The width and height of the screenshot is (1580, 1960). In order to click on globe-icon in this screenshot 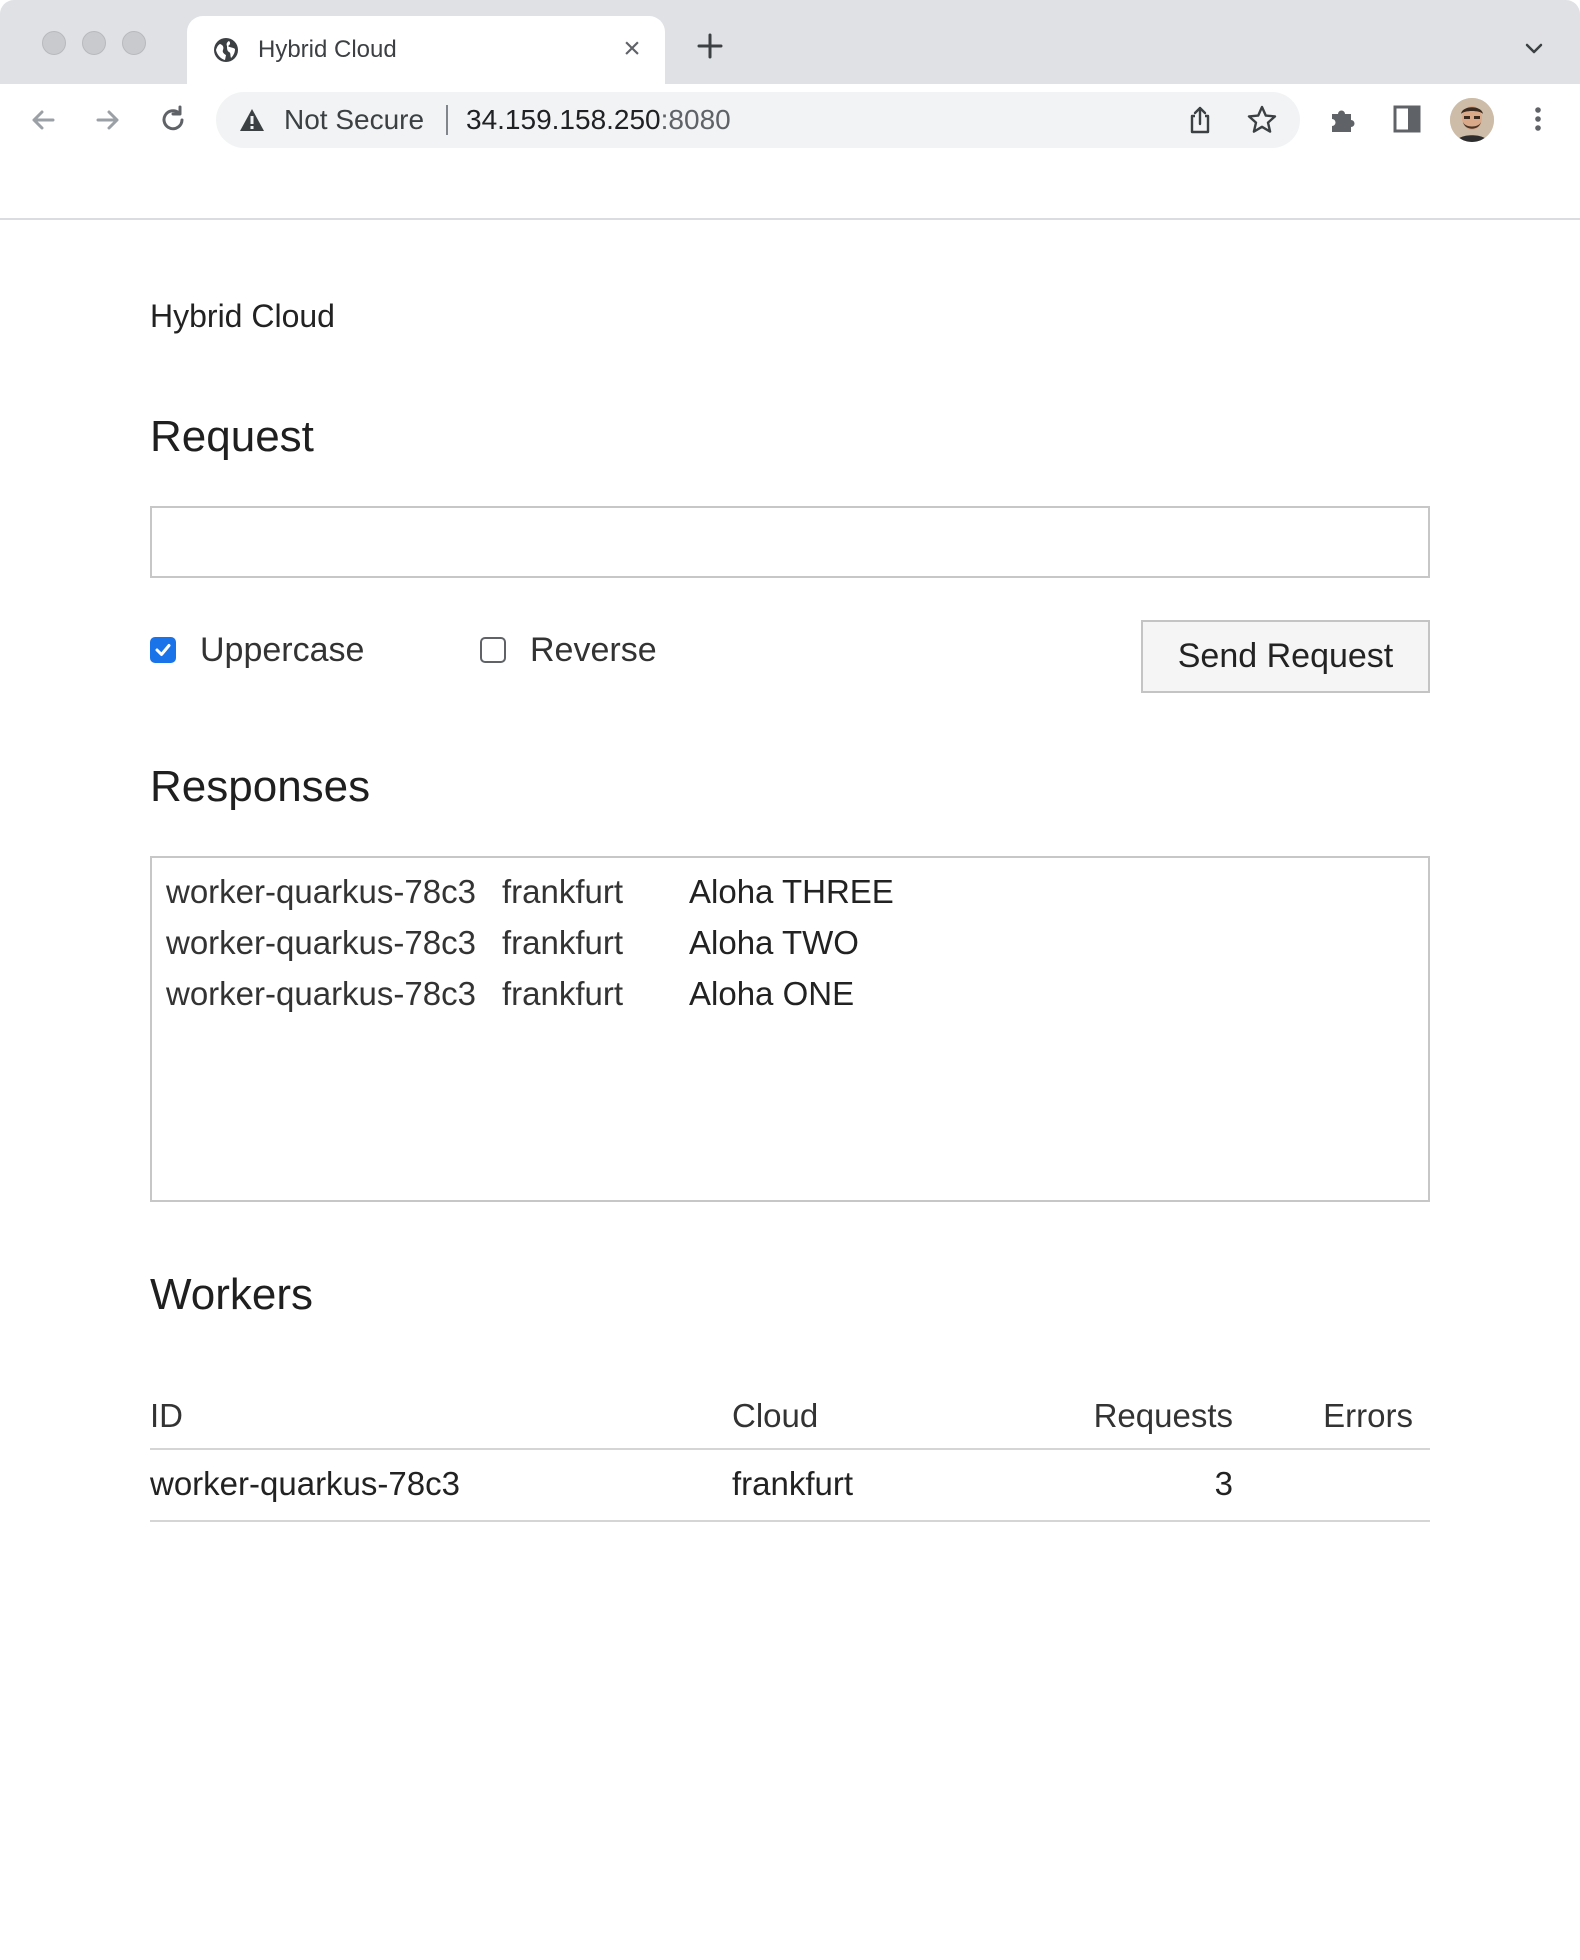, I will do `click(226, 50)`.